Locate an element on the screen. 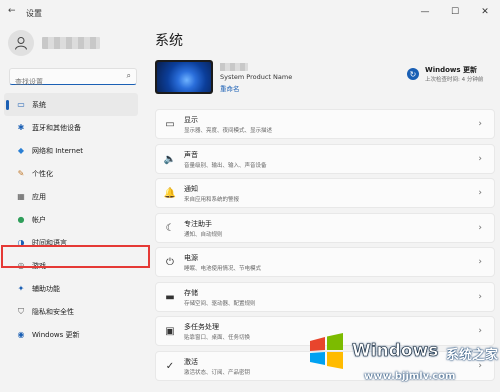  card-description: 来自应用和系统的警报 is located at coordinates (212, 200).